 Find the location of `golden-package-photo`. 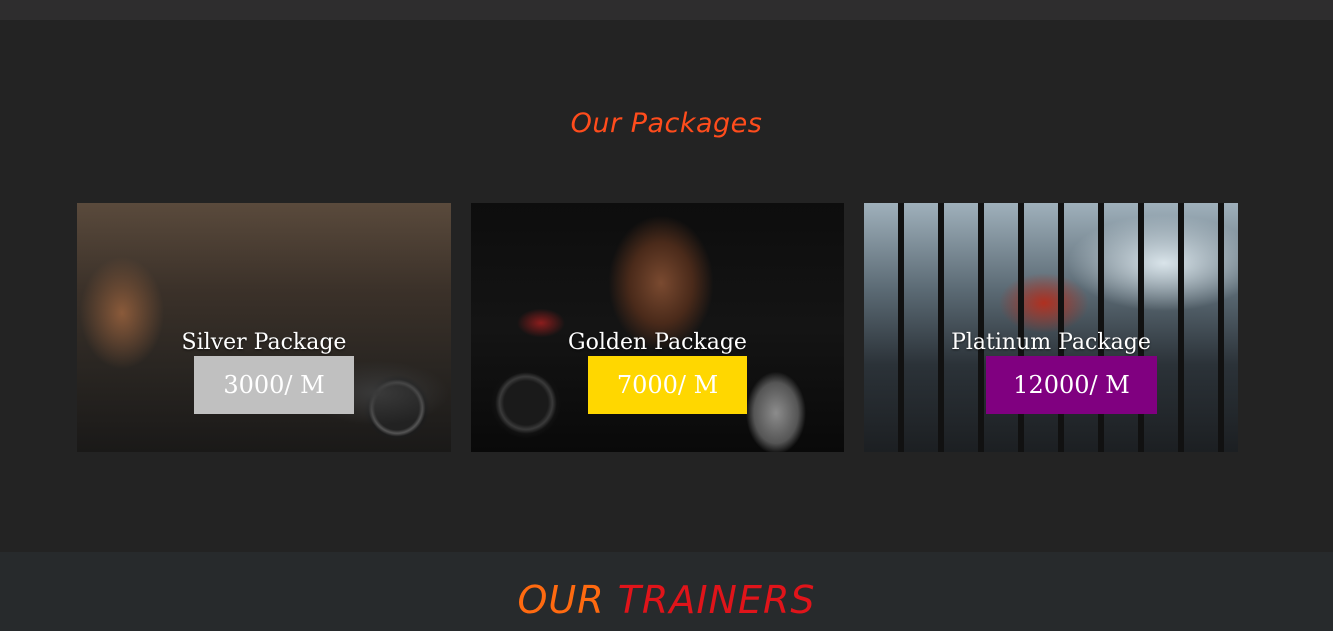

golden-package-photo is located at coordinates (657, 327).